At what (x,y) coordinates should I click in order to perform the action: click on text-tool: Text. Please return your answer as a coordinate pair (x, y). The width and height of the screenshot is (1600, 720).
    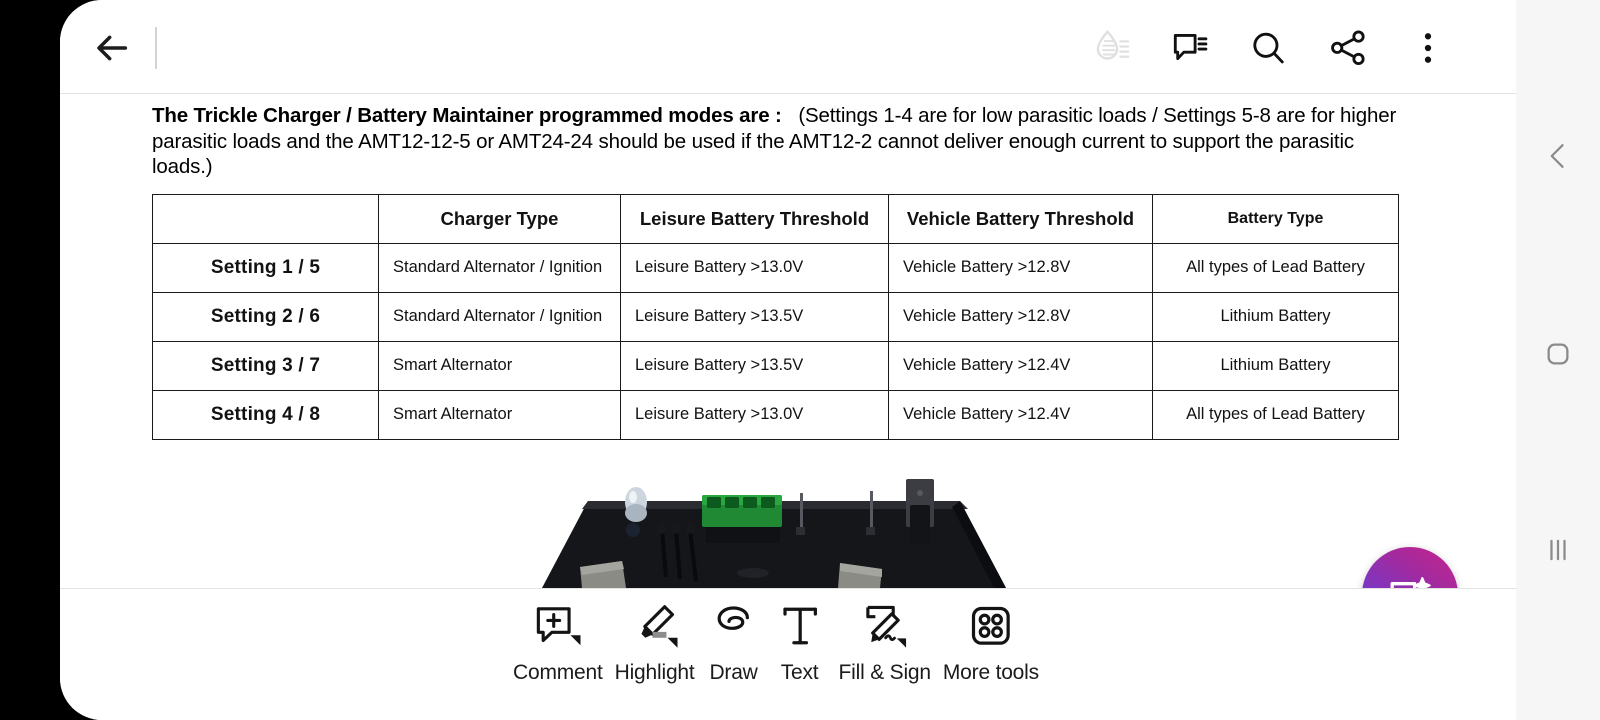
    Looking at the image, I should click on (800, 643).